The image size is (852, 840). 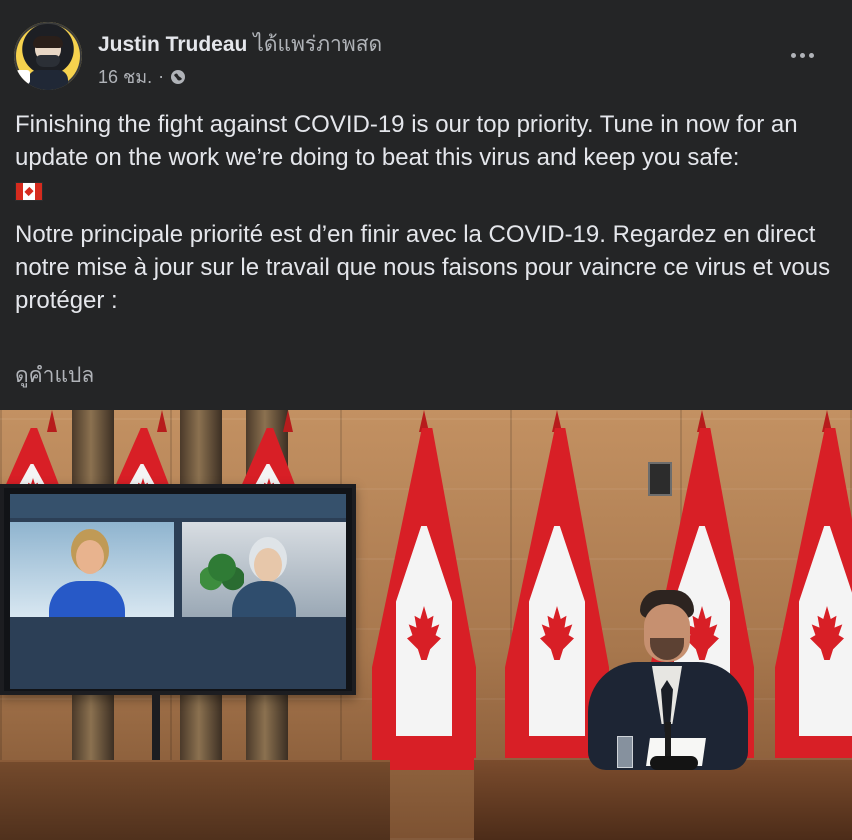 What do you see at coordinates (195, 800) in the screenshot?
I see `press-table` at bounding box center [195, 800].